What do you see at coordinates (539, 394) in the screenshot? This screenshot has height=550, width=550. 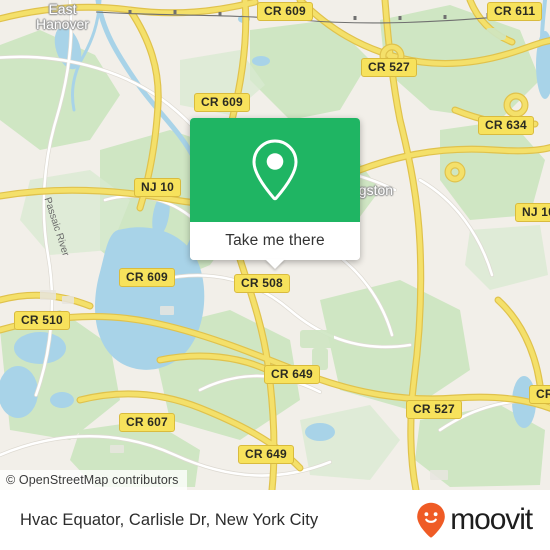 I see `road-shield-cr5-clipped: CR 5` at bounding box center [539, 394].